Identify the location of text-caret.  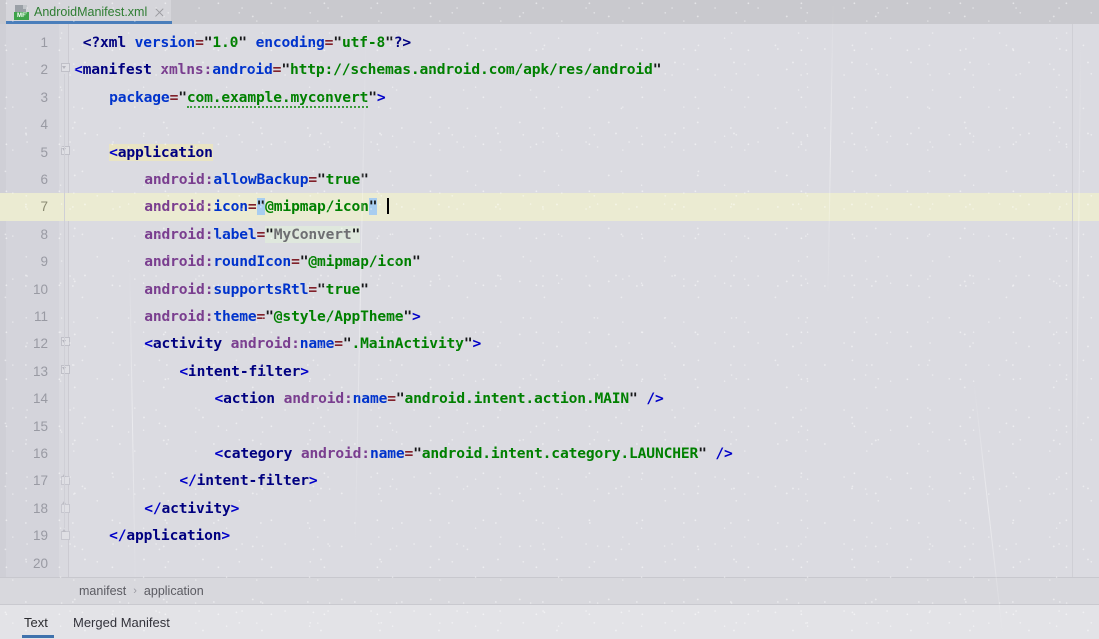
(388, 206).